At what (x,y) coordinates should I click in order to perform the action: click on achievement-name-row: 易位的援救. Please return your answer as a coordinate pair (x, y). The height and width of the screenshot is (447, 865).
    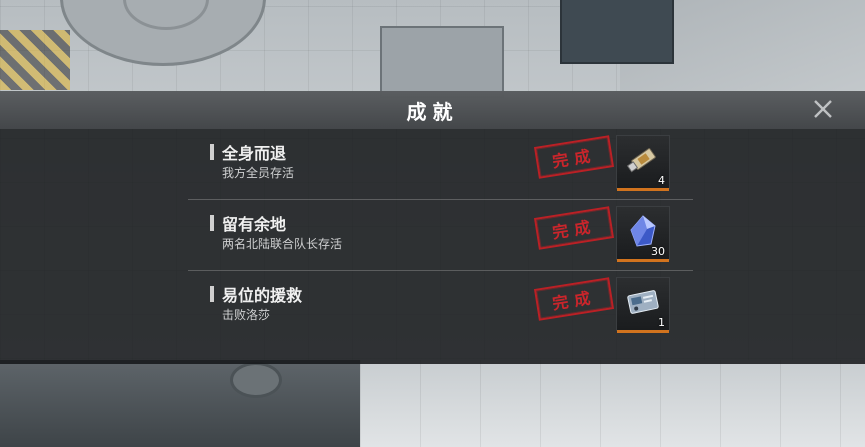
    Looking at the image, I should click on (256, 294).